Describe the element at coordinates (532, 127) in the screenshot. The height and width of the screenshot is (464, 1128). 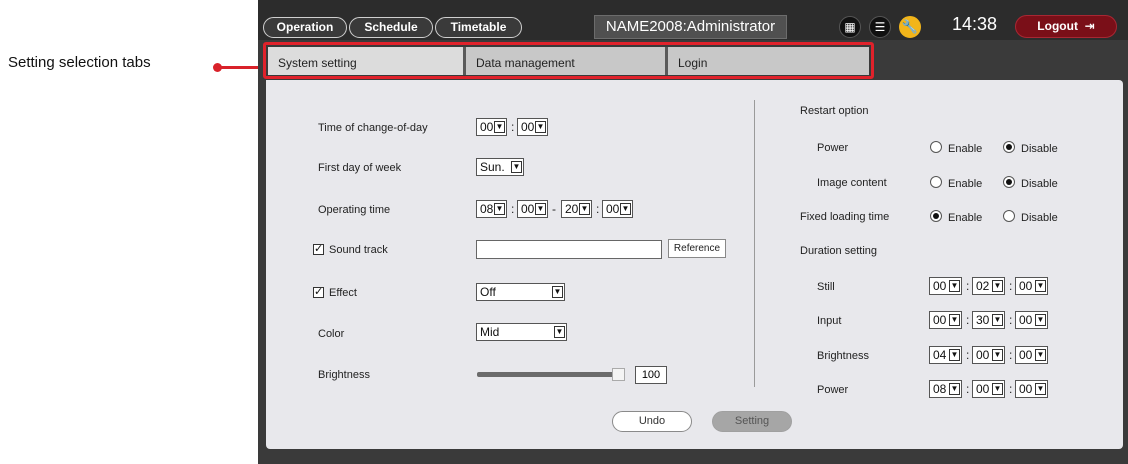
I see `change-of-day-minute-select: 00 ▼` at that location.